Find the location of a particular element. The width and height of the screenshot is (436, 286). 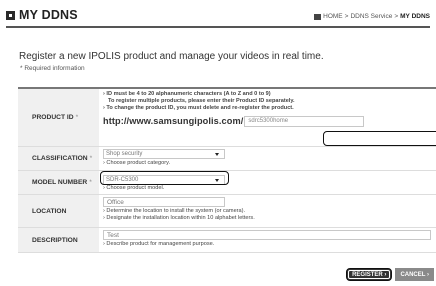

description-input: Test is located at coordinates (267, 235).